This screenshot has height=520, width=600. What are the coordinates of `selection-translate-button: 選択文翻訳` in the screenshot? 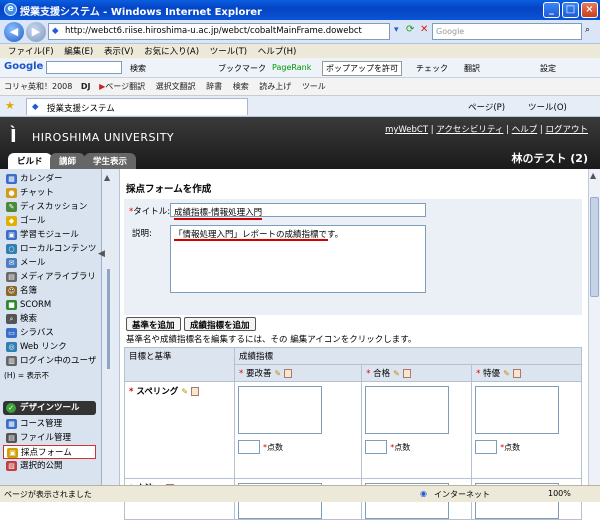 It's located at (176, 86).